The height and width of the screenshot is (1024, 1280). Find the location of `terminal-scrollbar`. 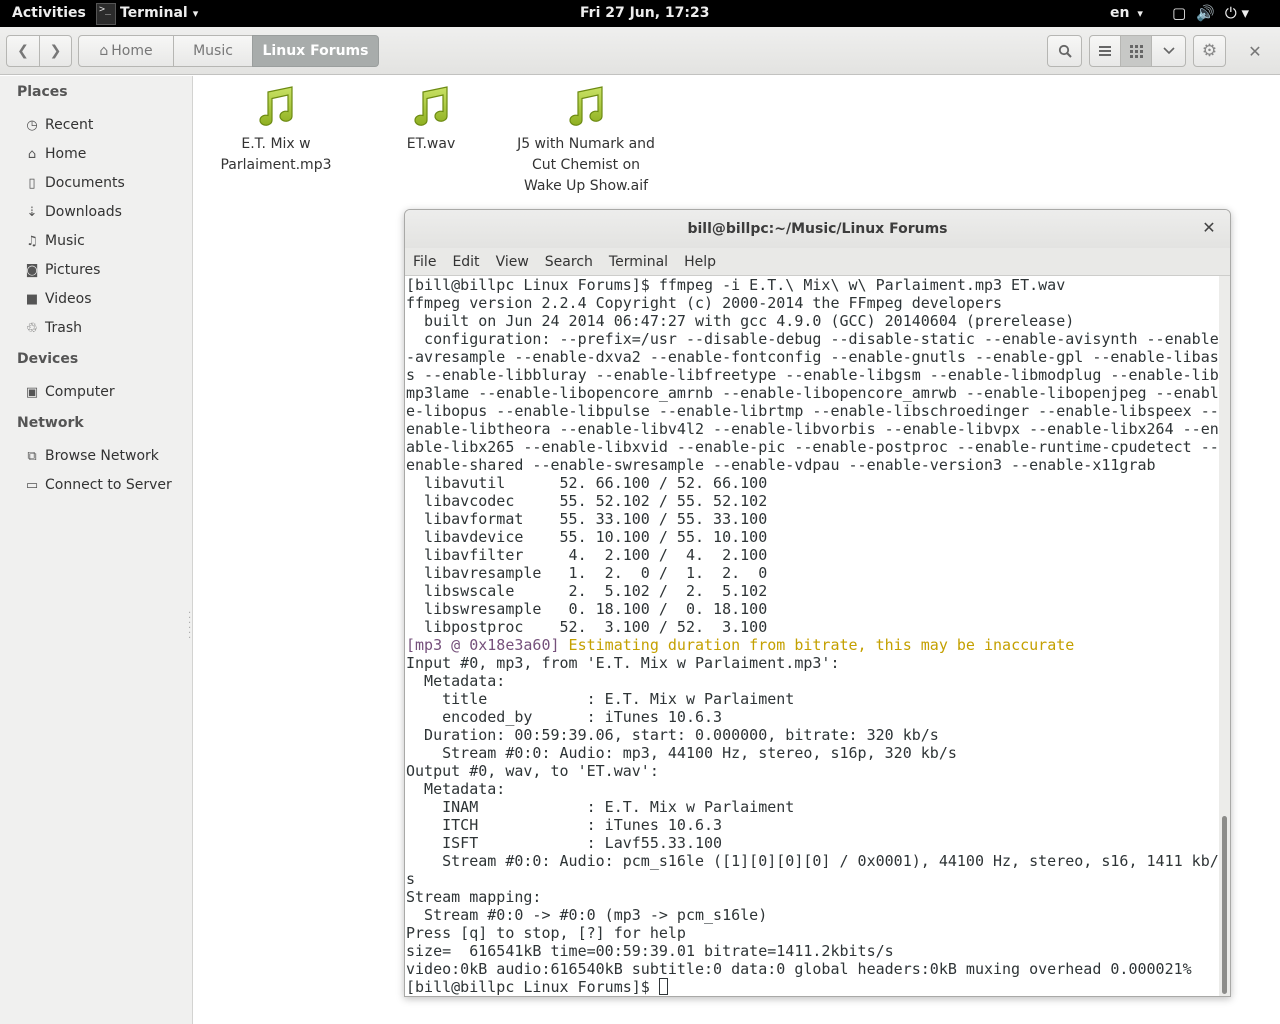

terminal-scrollbar is located at coordinates (1224, 636).